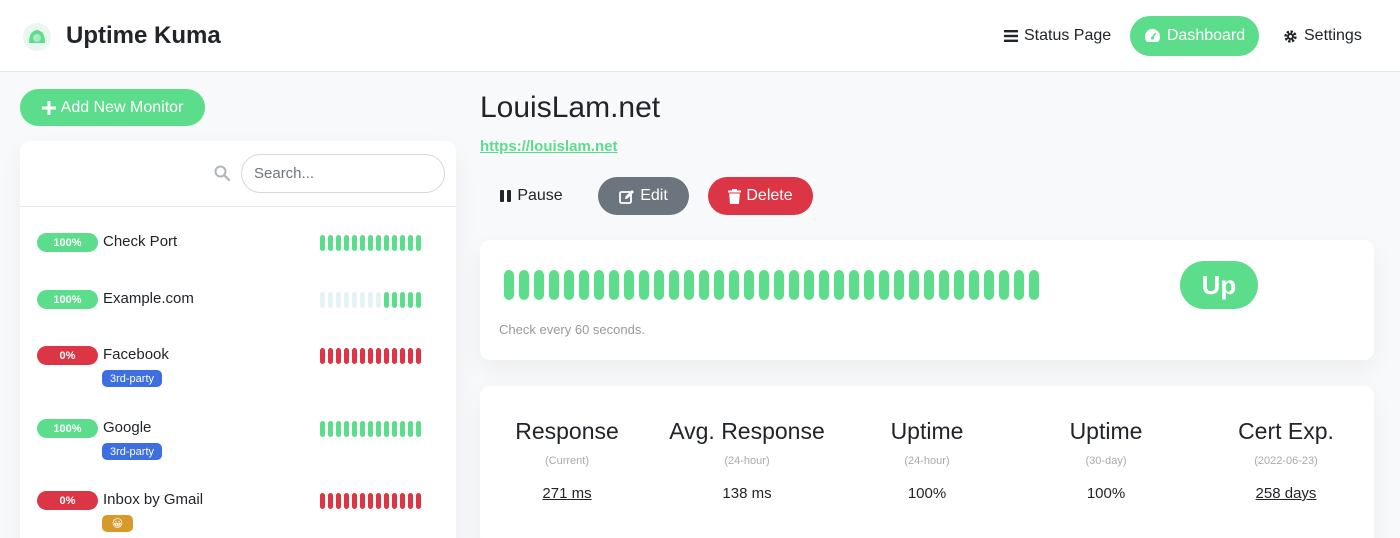  What do you see at coordinates (549, 146) in the screenshot?
I see `monitor-url-link: https://louislam.net` at bounding box center [549, 146].